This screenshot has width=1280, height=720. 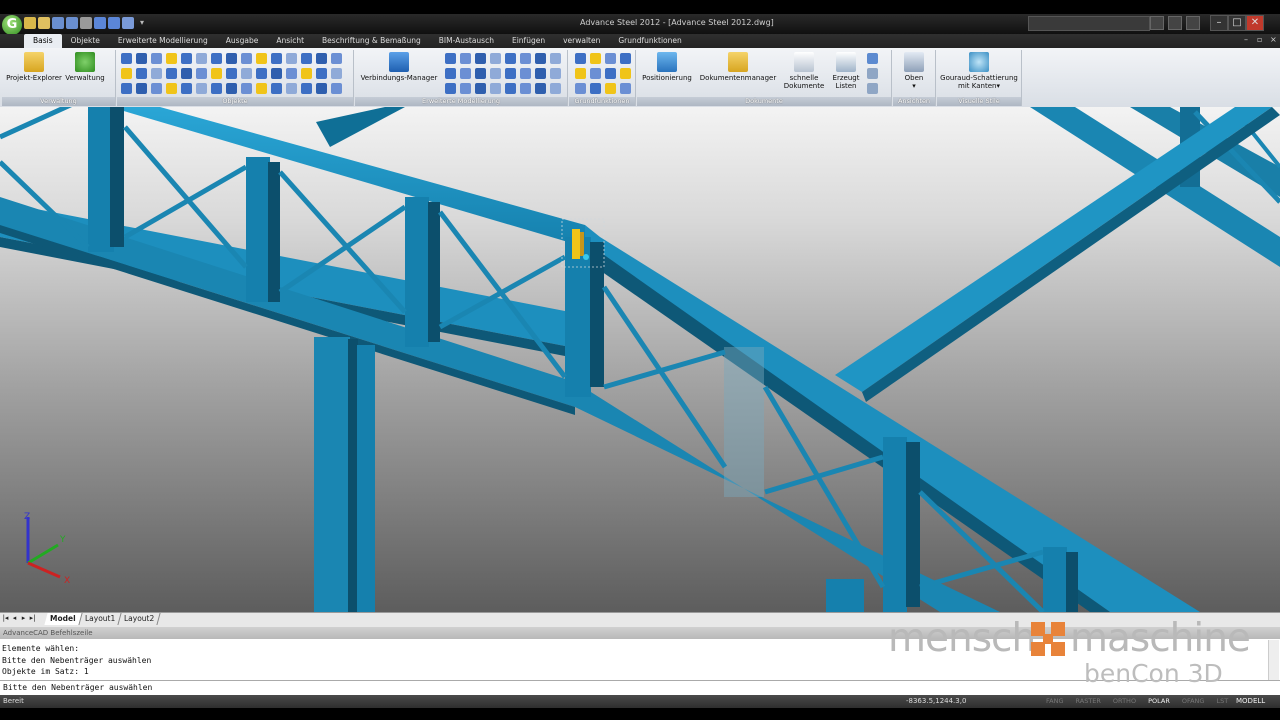 What do you see at coordinates (1159, 701) in the screenshot?
I see `toggle-polar: POLAR` at bounding box center [1159, 701].